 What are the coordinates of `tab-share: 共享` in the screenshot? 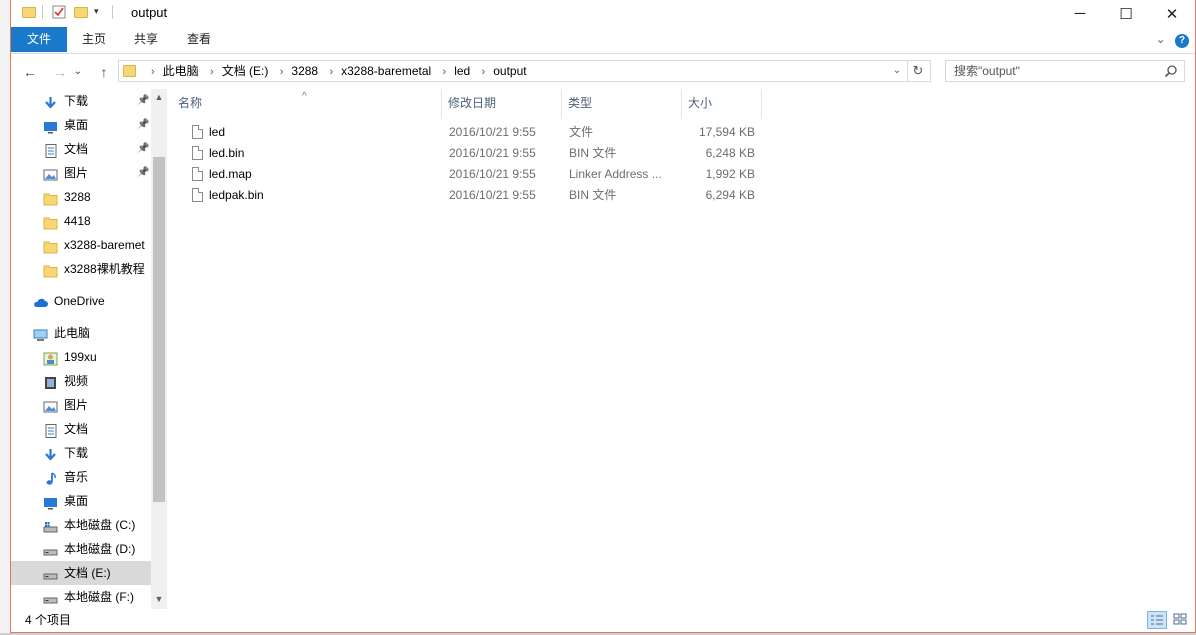 It's located at (146, 39).